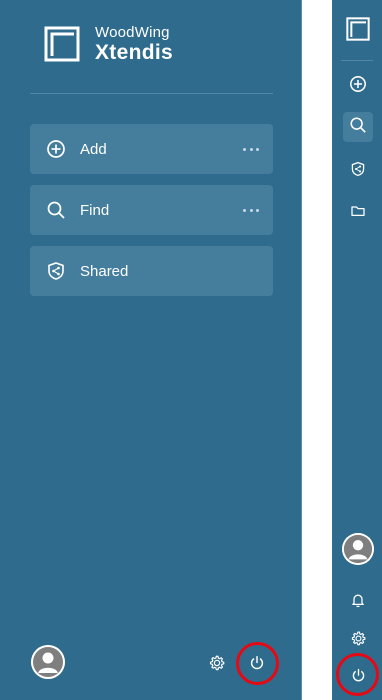 This screenshot has width=382, height=700. I want to click on folder-icon, so click(358, 213).